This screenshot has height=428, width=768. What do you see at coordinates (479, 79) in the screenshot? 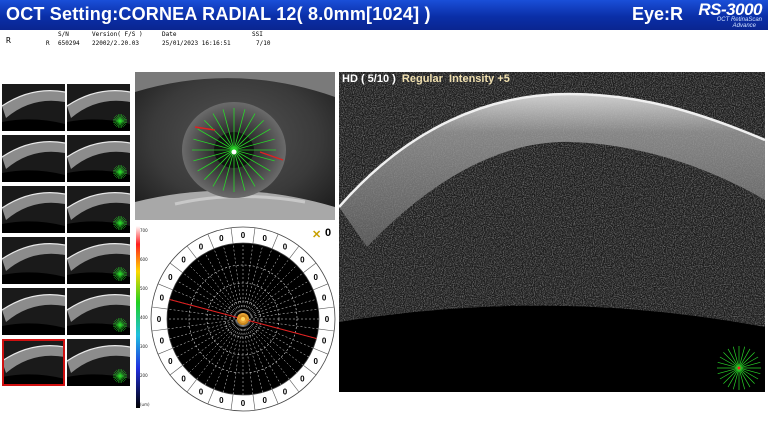
I see `scan-intensity-label: Intensity +5` at bounding box center [479, 79].